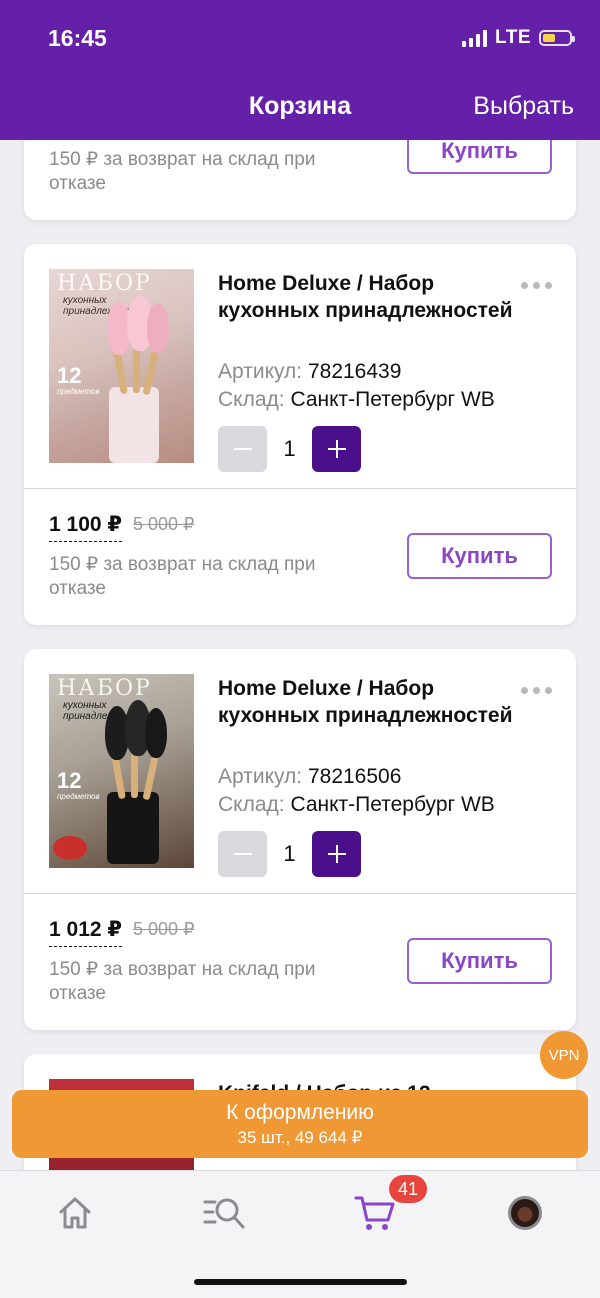 The image size is (600, 1298). Describe the element at coordinates (513, 37) in the screenshot. I see `network-type: LTE` at that location.